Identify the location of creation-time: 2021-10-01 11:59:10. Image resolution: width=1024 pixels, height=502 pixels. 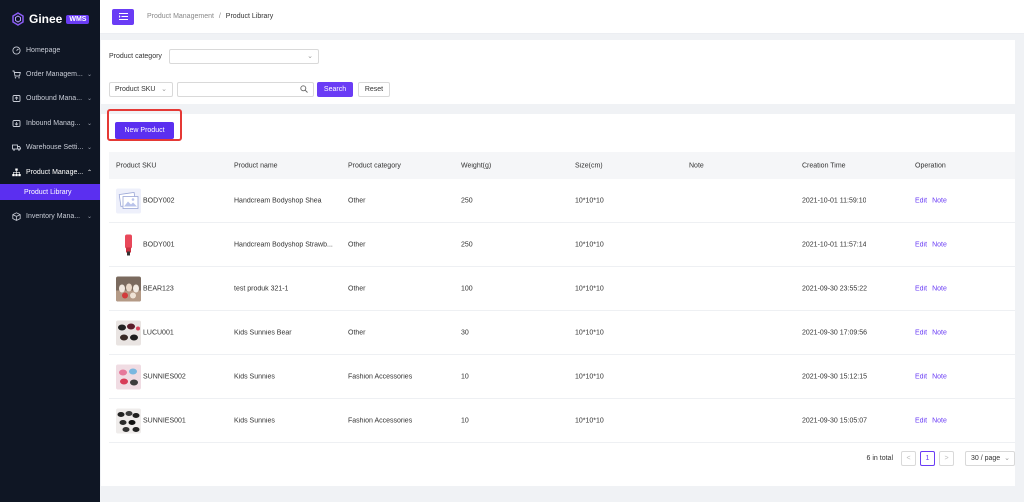
(834, 200).